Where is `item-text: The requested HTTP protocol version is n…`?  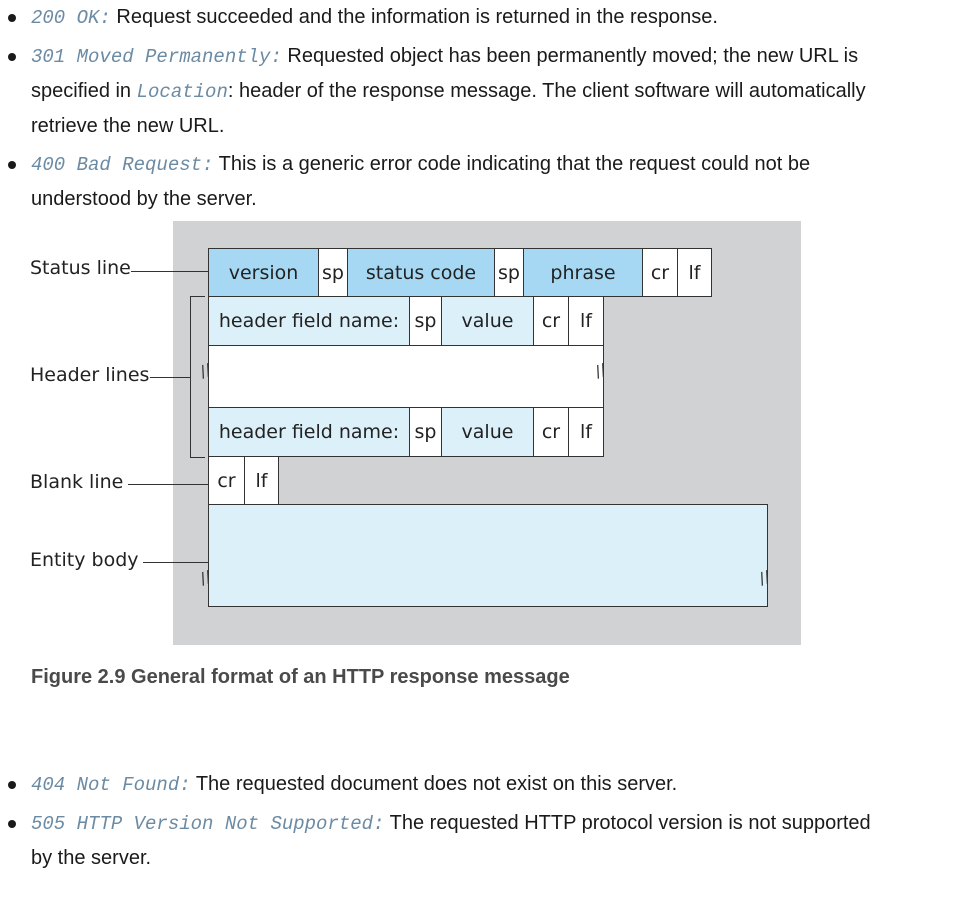
item-text: The requested HTTP protocol version is n… is located at coordinates (627, 823).